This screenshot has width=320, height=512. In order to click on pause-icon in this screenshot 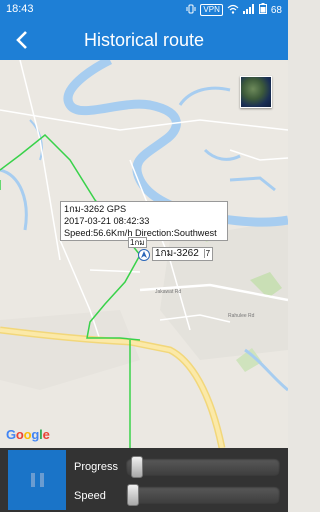, I will do `click(37, 480)`.